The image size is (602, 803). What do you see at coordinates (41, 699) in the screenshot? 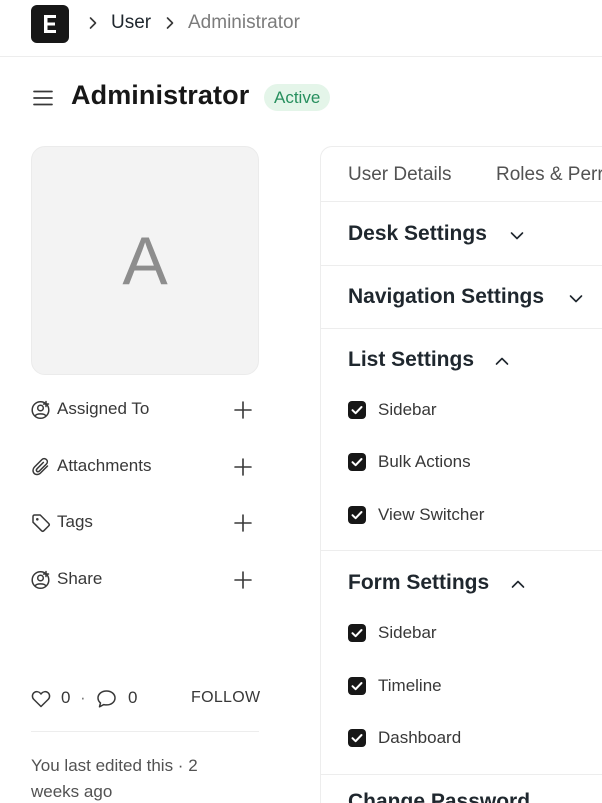
I see `heart-icon` at bounding box center [41, 699].